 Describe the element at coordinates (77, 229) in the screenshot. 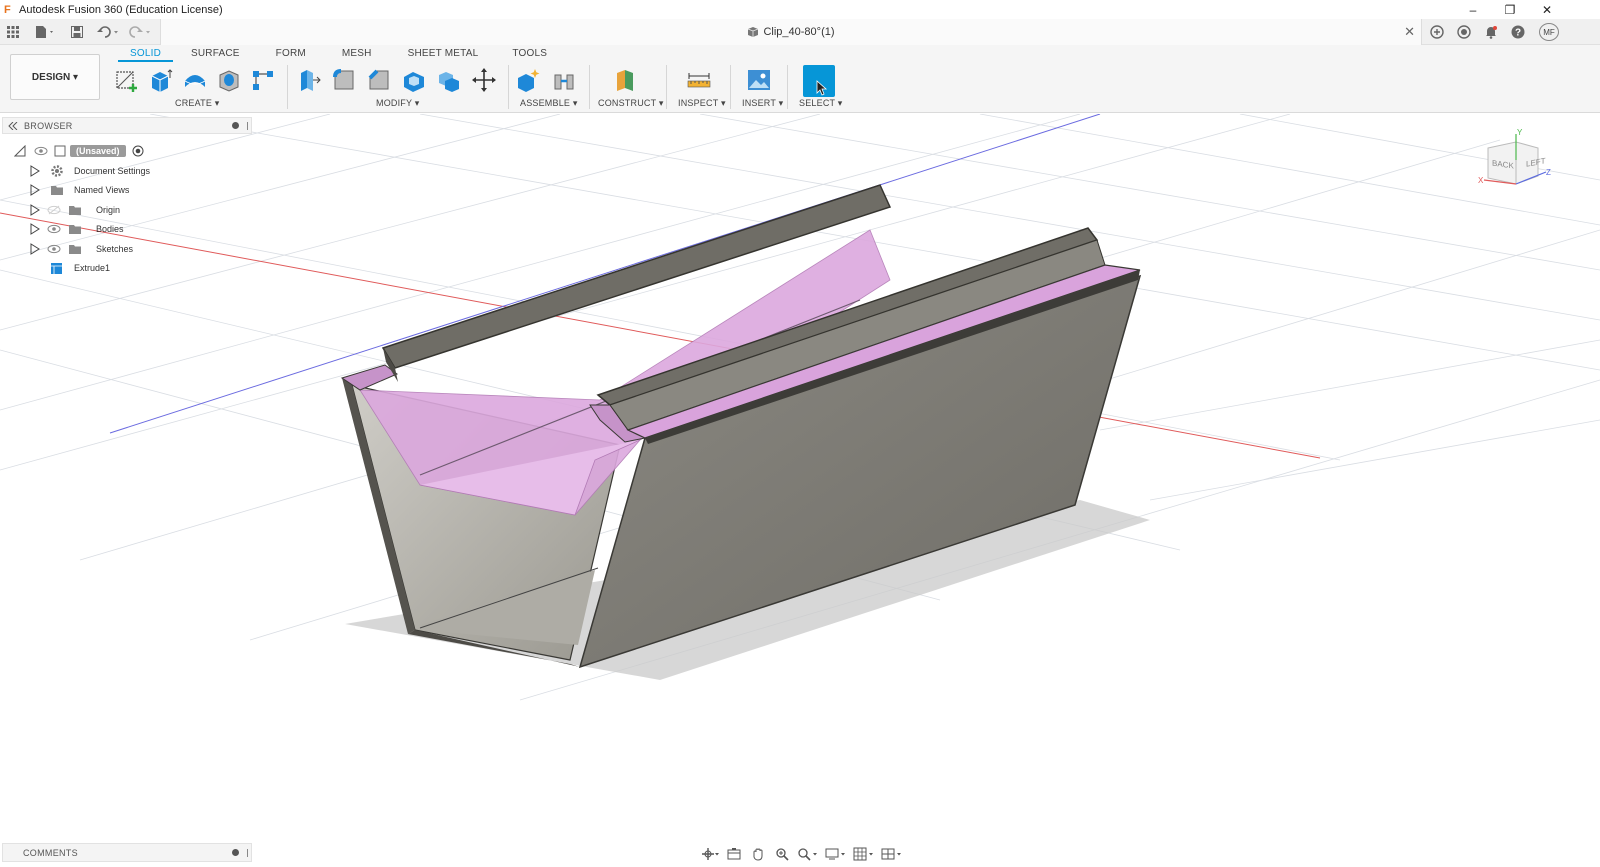

I see `browser-item-bodies: Bodies` at that location.